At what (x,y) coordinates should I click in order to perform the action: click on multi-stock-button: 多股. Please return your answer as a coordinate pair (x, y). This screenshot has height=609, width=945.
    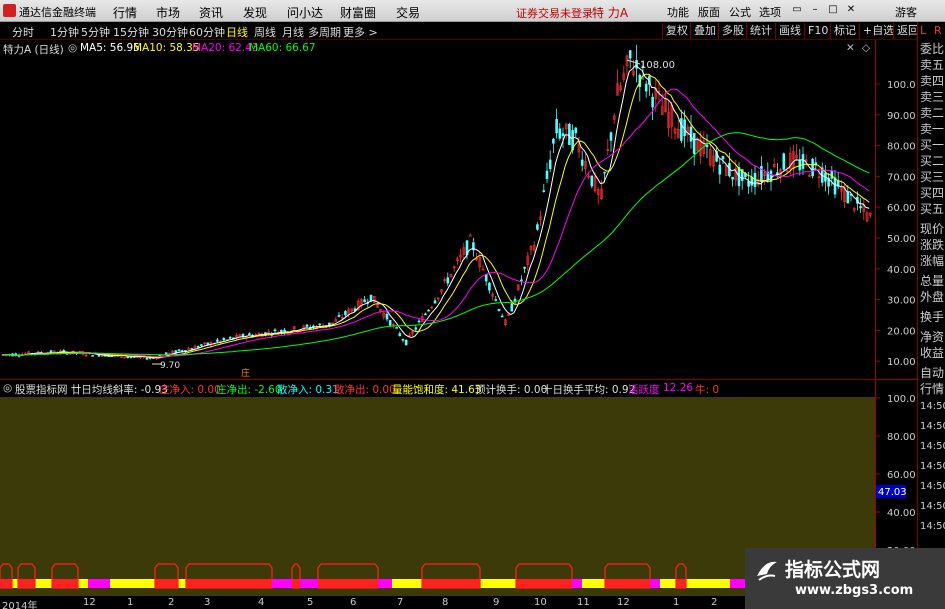
    Looking at the image, I should click on (732, 31).